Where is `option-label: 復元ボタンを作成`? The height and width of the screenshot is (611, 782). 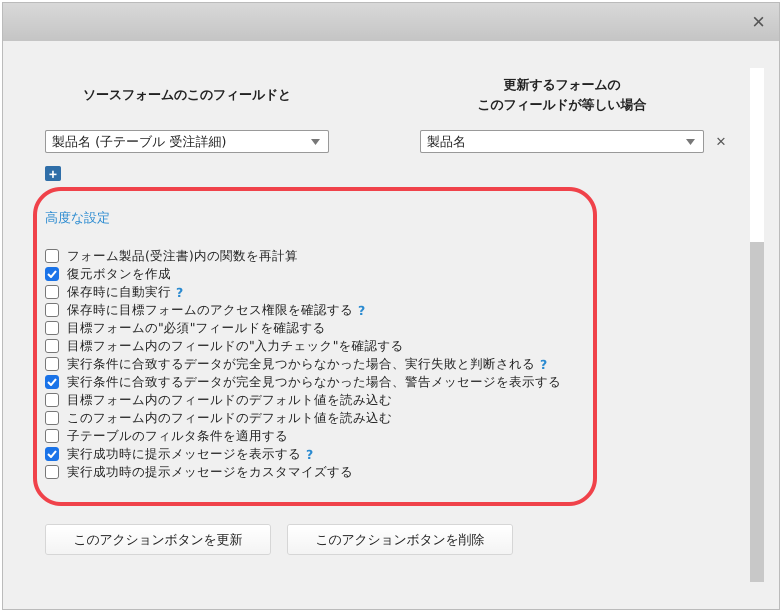
option-label: 復元ボタンを作成 is located at coordinates (119, 274).